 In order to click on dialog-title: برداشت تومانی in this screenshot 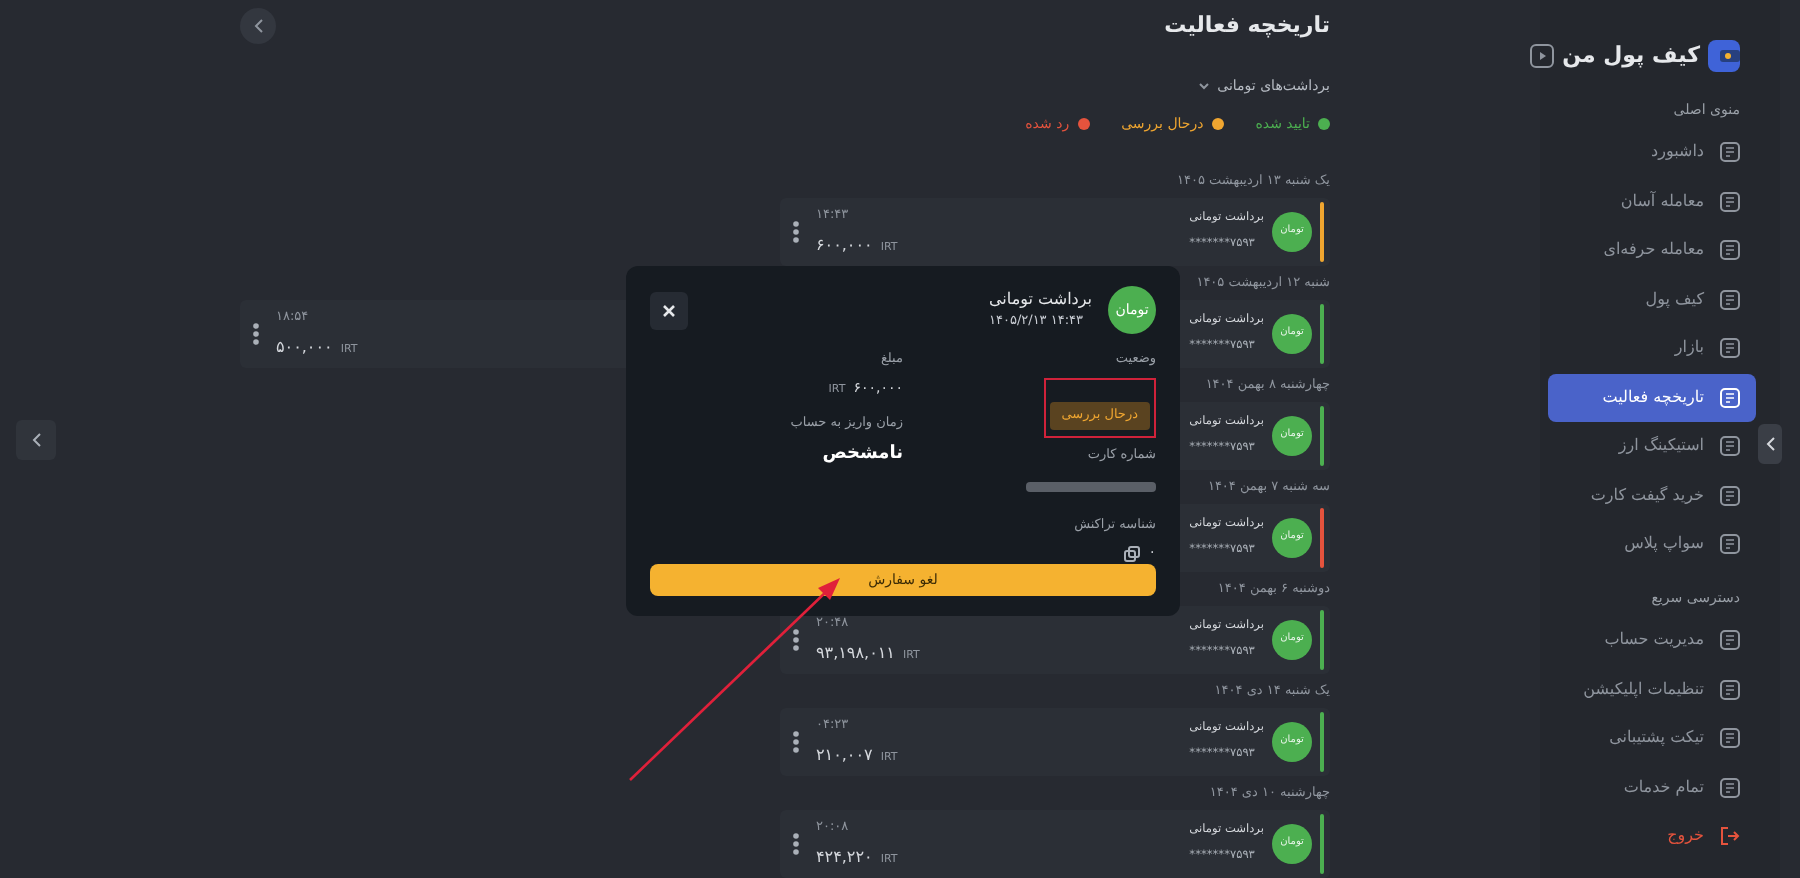, I will do `click(1040, 300)`.